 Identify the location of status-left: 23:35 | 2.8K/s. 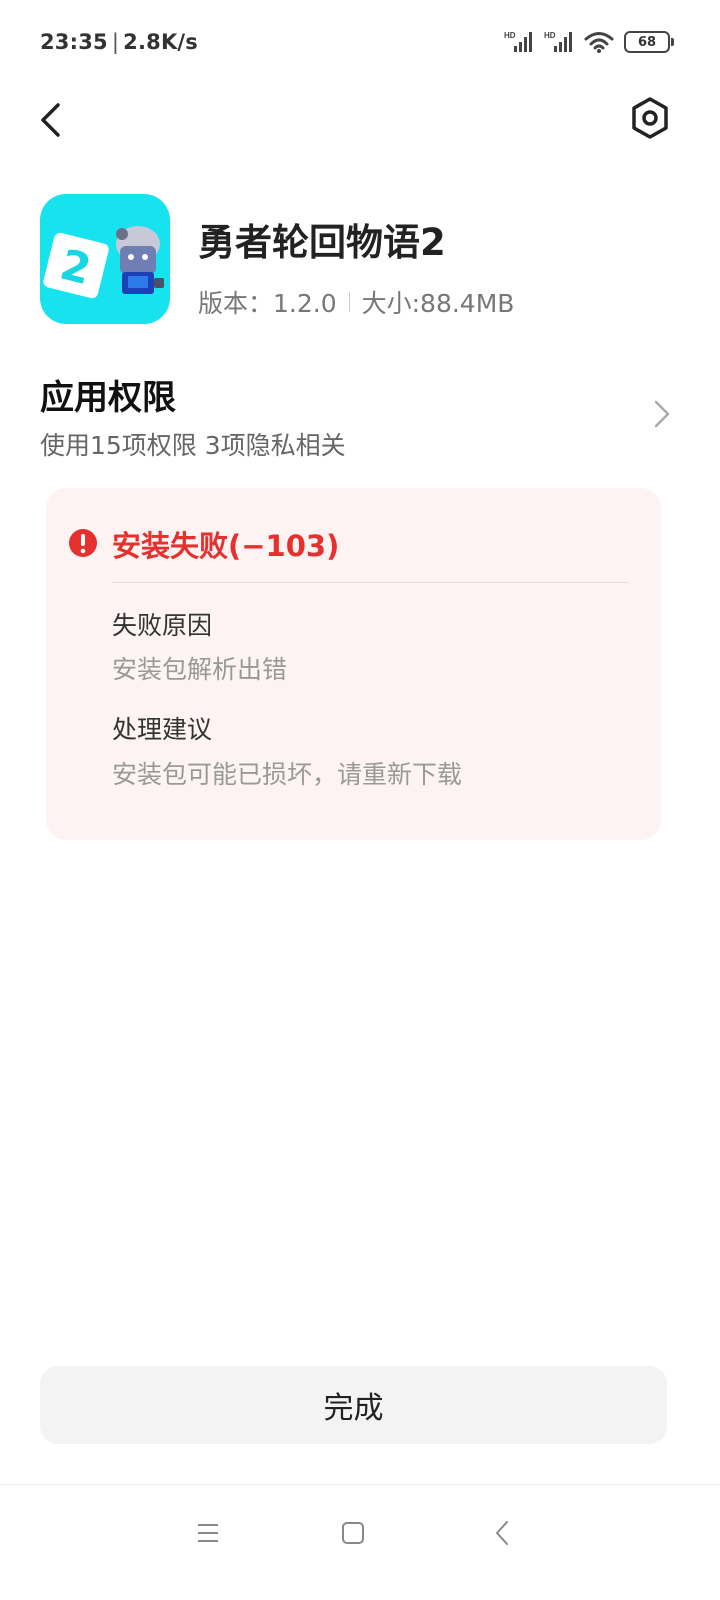
(119, 42).